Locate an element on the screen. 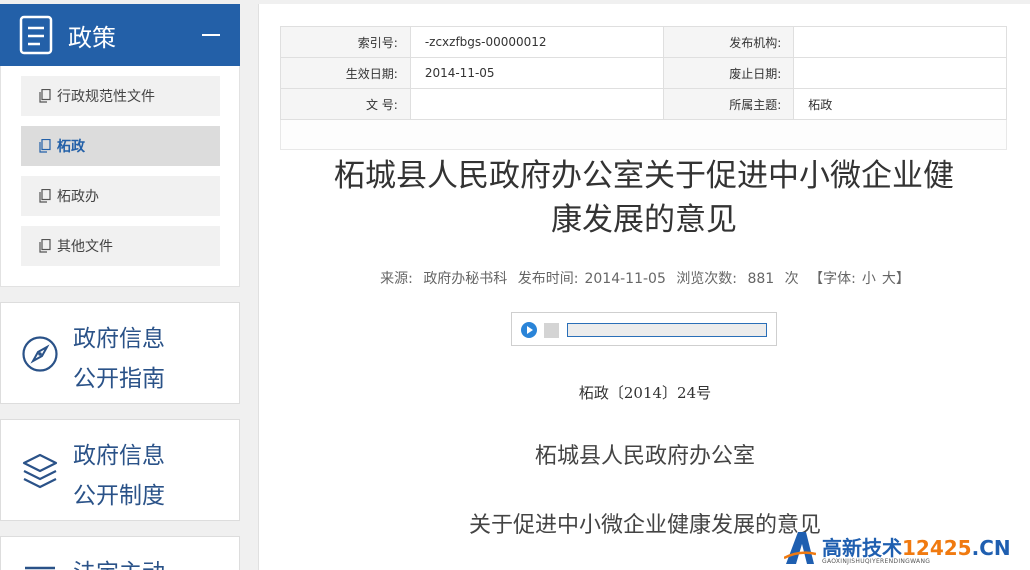 This screenshot has width=1030, height=570. watermark: 高新技术12425.CN GAOXINJISHUQIYERENDINGWANG is located at coordinates (907, 549).